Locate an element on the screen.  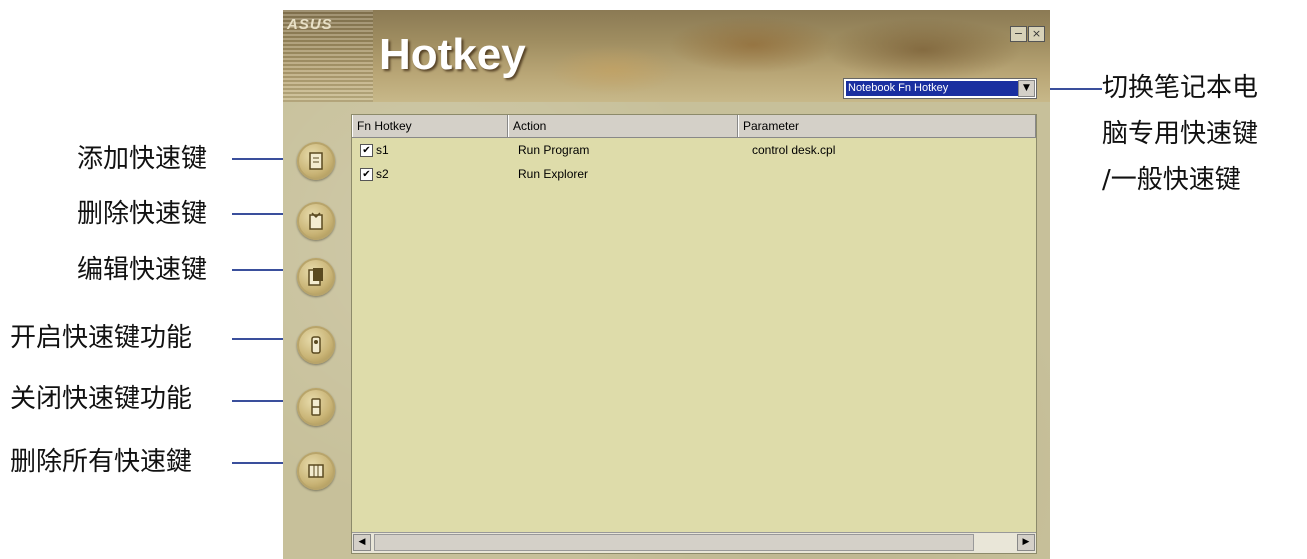
annotation-add-hotkey: 添加快速键 is located at coordinates (142, 159).